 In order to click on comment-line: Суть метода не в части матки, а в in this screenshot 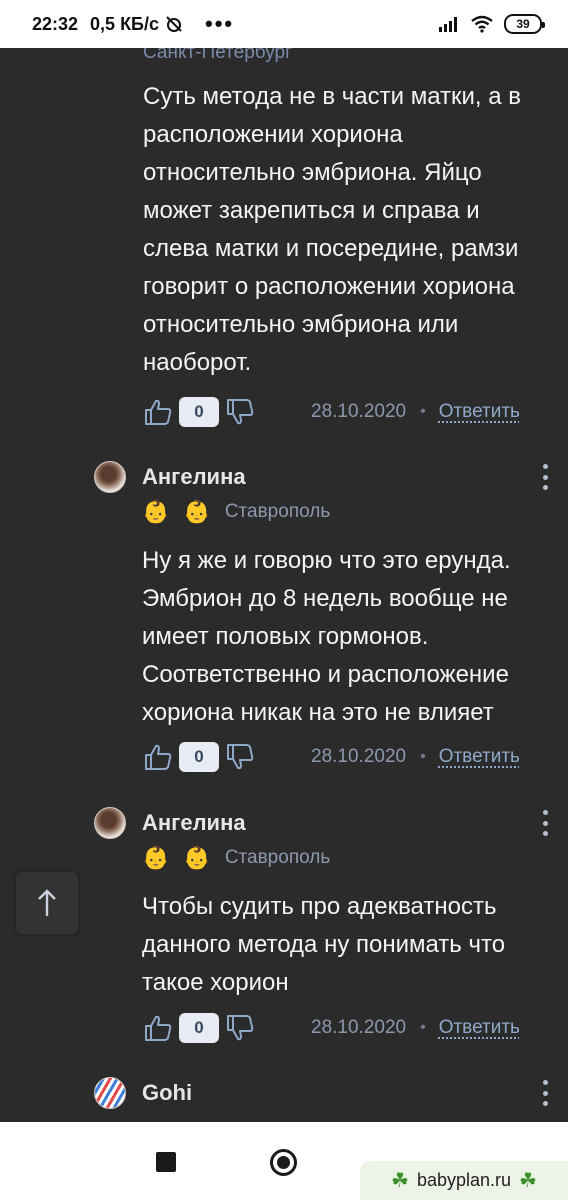, I will do `click(332, 96)`.